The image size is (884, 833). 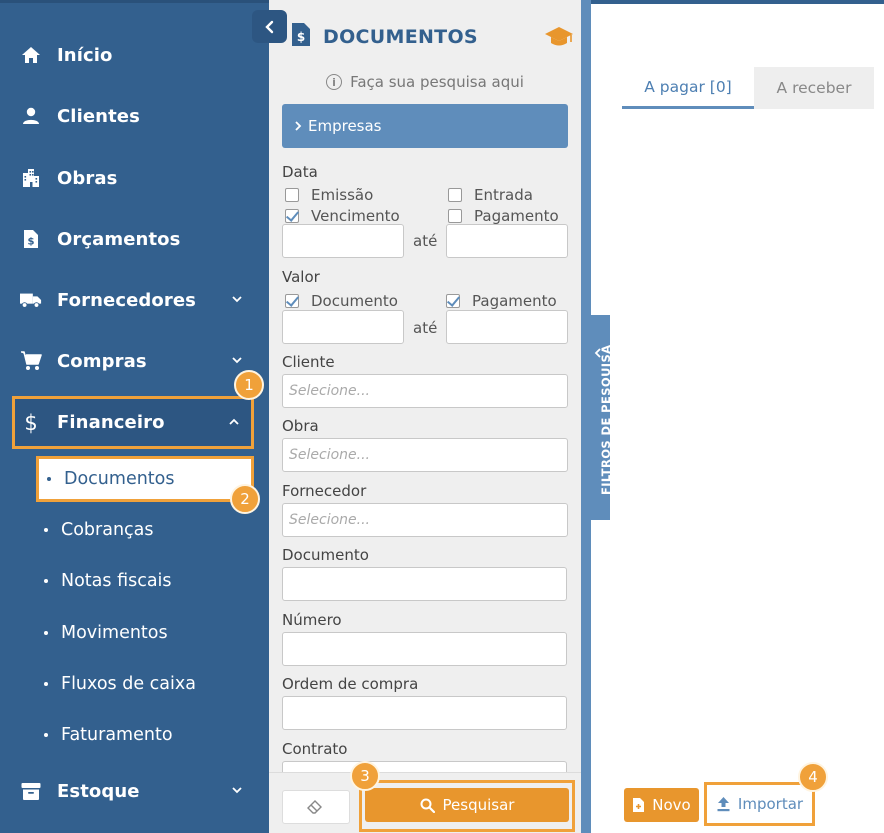 What do you see at coordinates (269, 26) in the screenshot?
I see `collapse-sidebar-button` at bounding box center [269, 26].